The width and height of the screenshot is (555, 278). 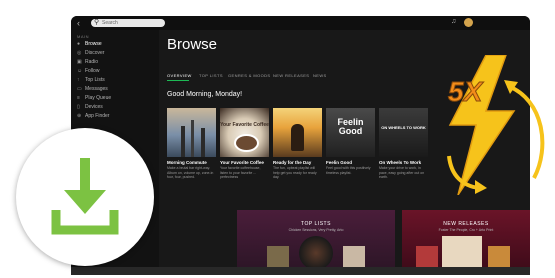 What do you see at coordinates (453, 21) in the screenshot?
I see `bell-icon: ♫` at bounding box center [453, 21].